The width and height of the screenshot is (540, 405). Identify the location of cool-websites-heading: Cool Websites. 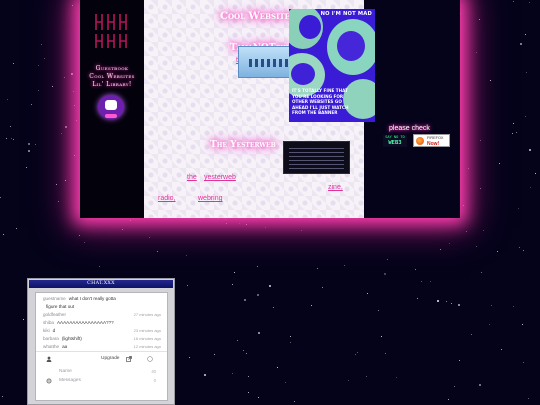
(257, 16).